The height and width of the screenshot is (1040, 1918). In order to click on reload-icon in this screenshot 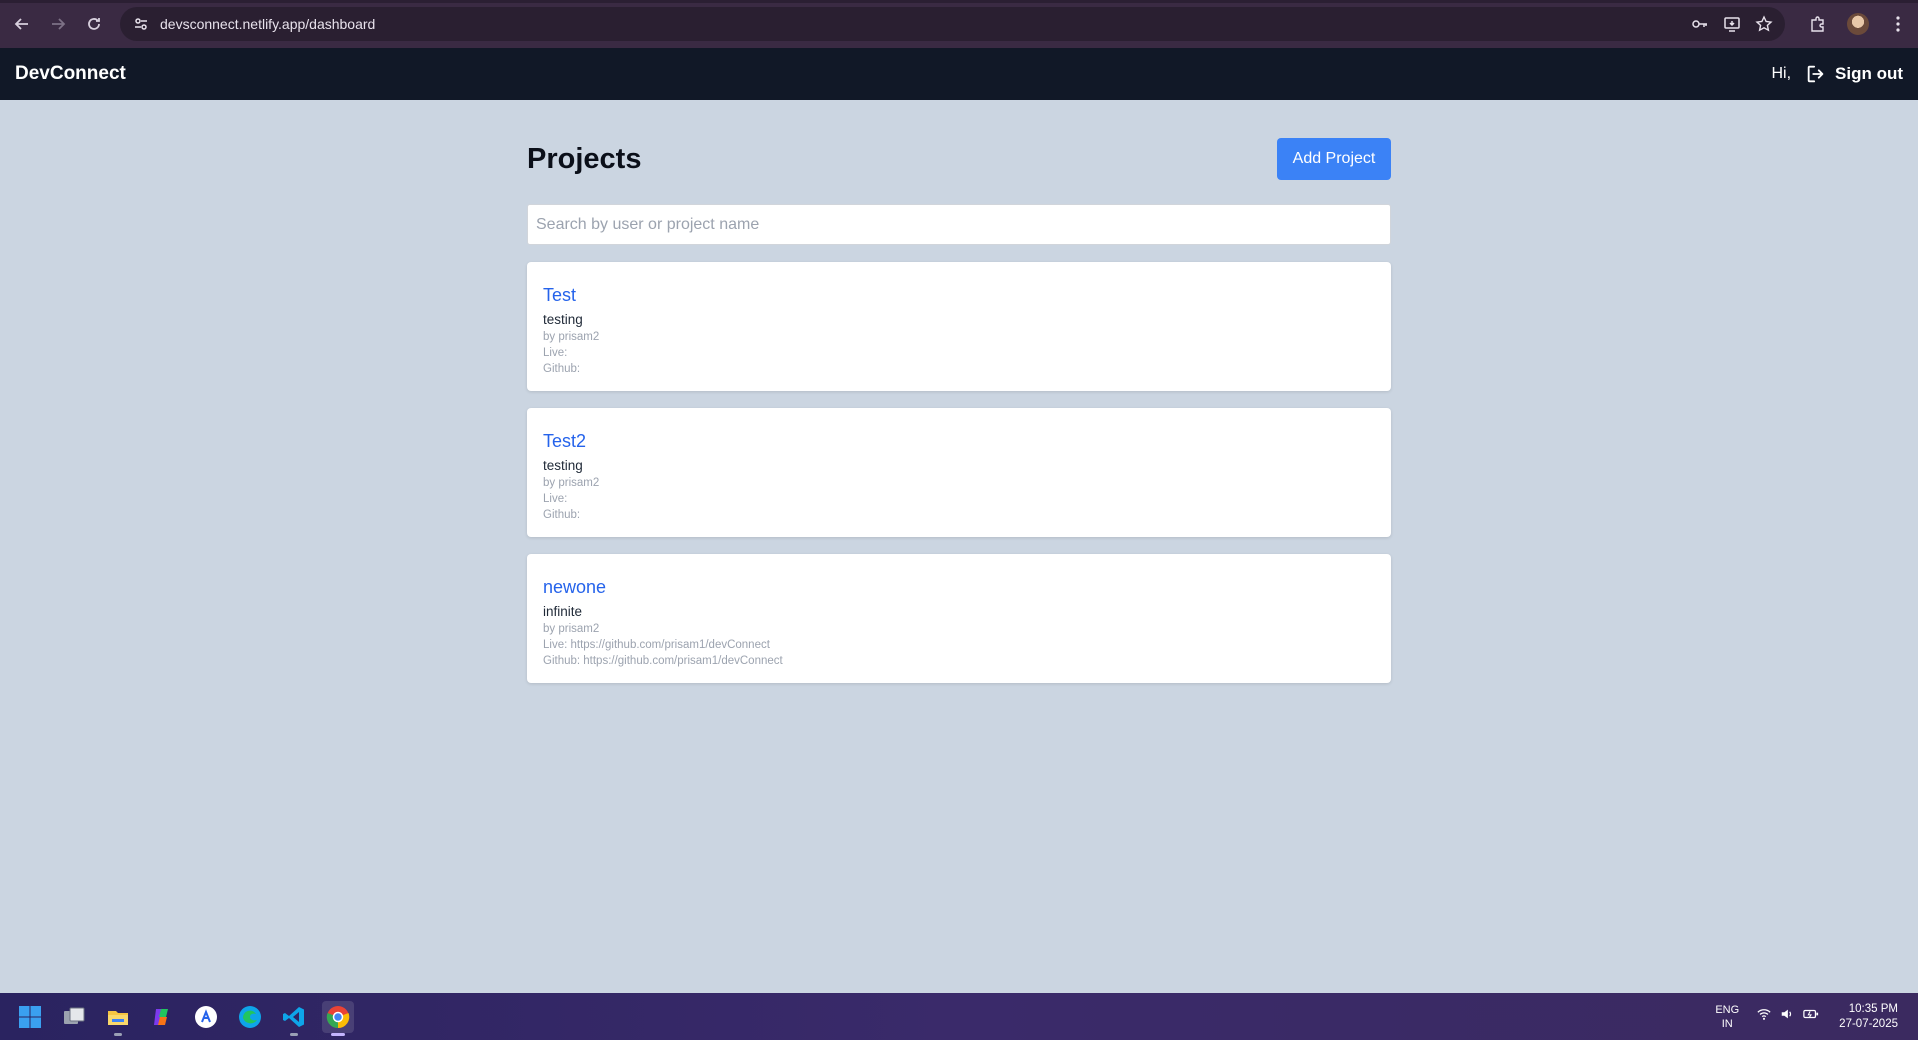, I will do `click(94, 24)`.